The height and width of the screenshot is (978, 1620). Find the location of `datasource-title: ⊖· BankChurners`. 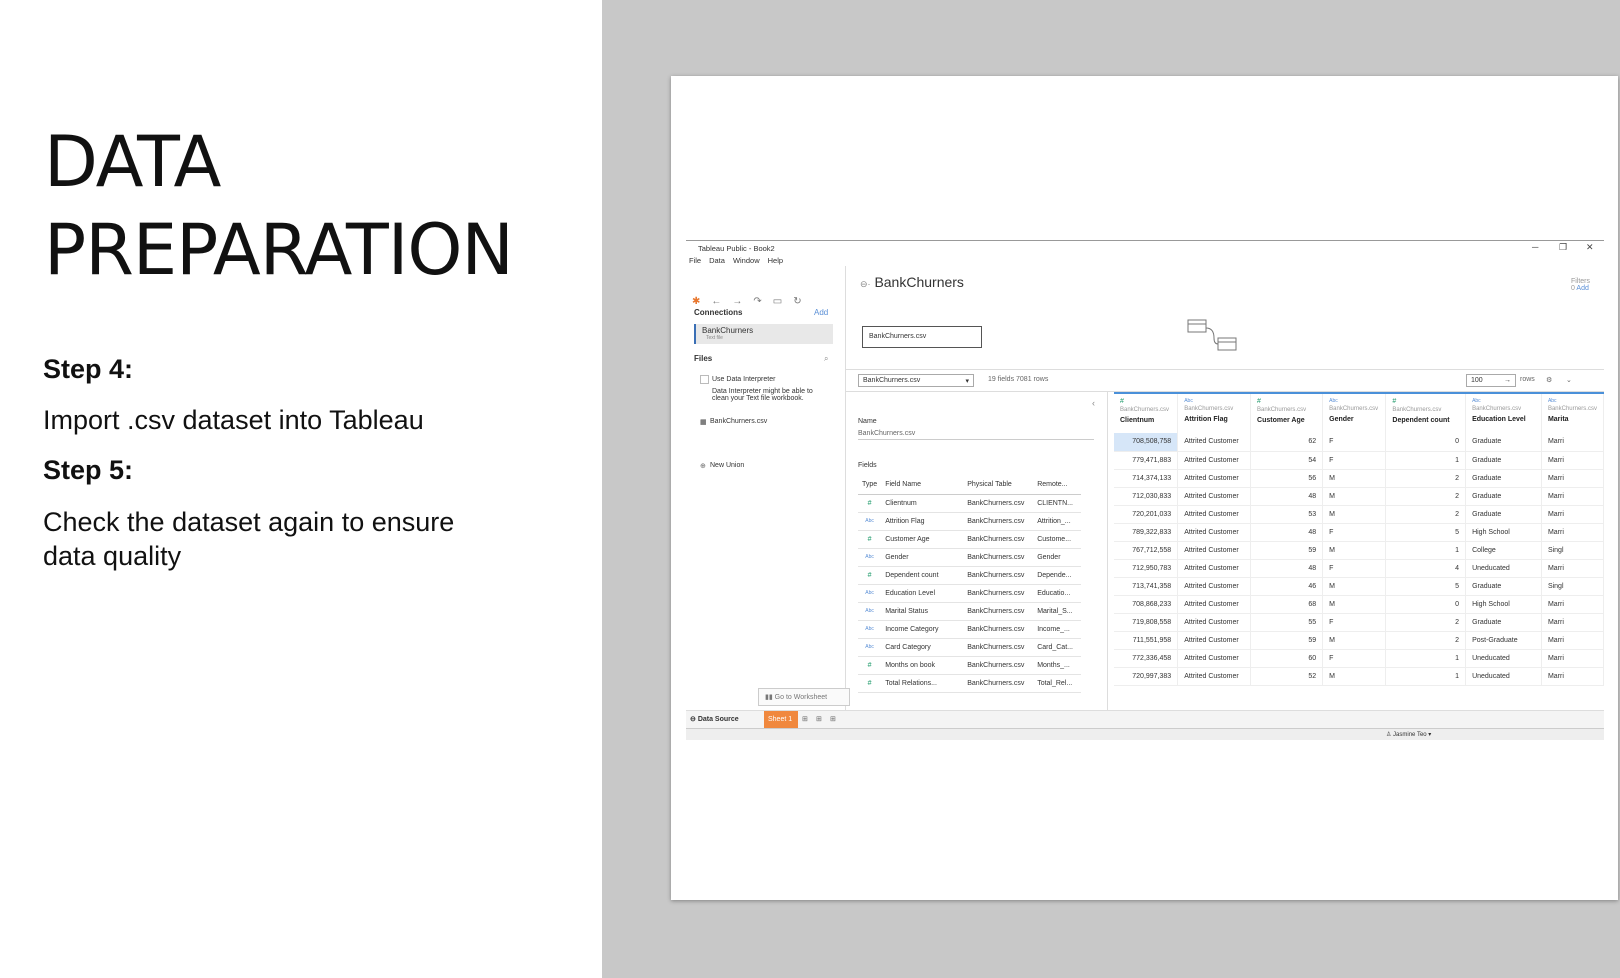

datasource-title: ⊖· BankChurners is located at coordinates (912, 282).